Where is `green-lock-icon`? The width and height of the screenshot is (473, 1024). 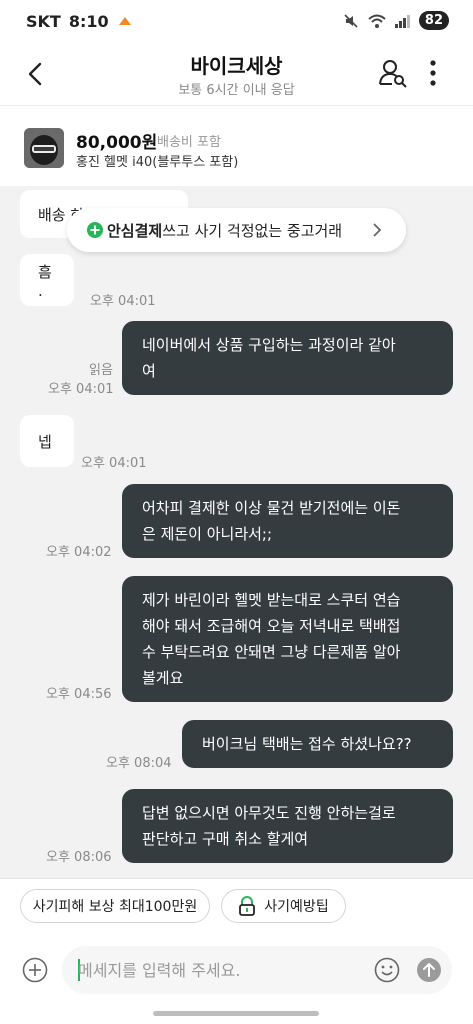 green-lock-icon is located at coordinates (247, 906).